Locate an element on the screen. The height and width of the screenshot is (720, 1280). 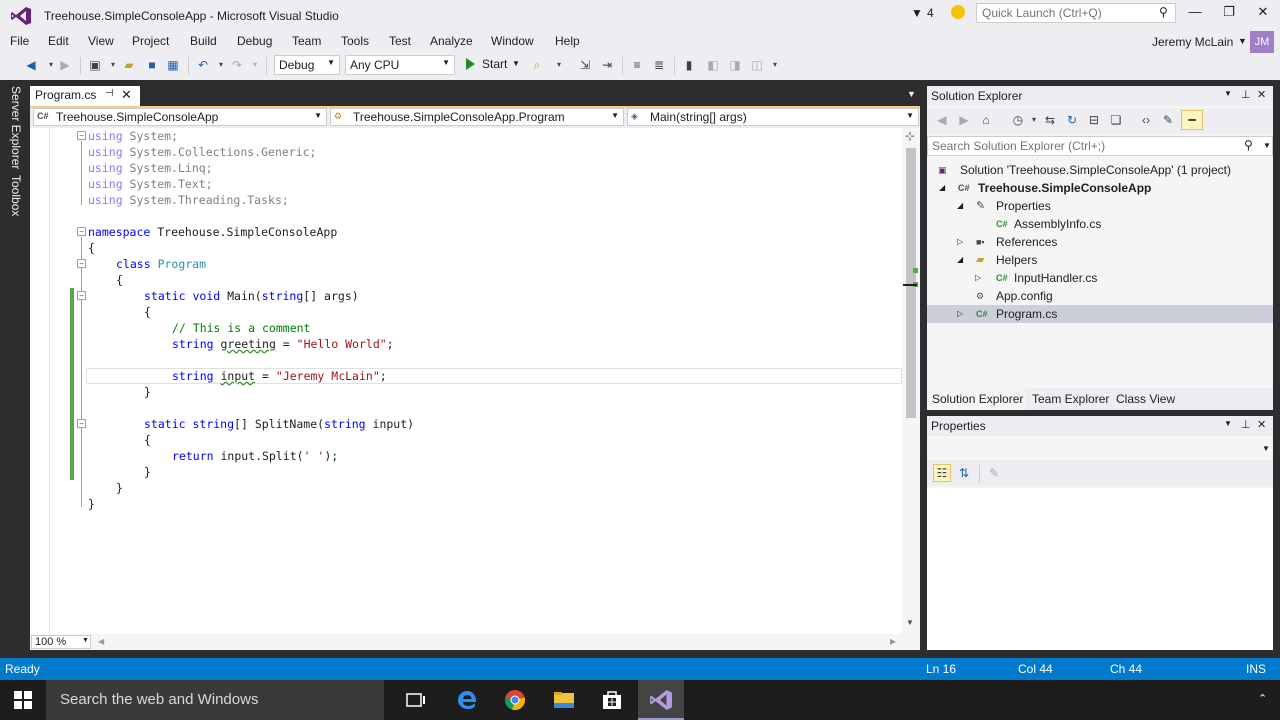
bookmark-icon: ▮ is located at coordinates (689, 65).